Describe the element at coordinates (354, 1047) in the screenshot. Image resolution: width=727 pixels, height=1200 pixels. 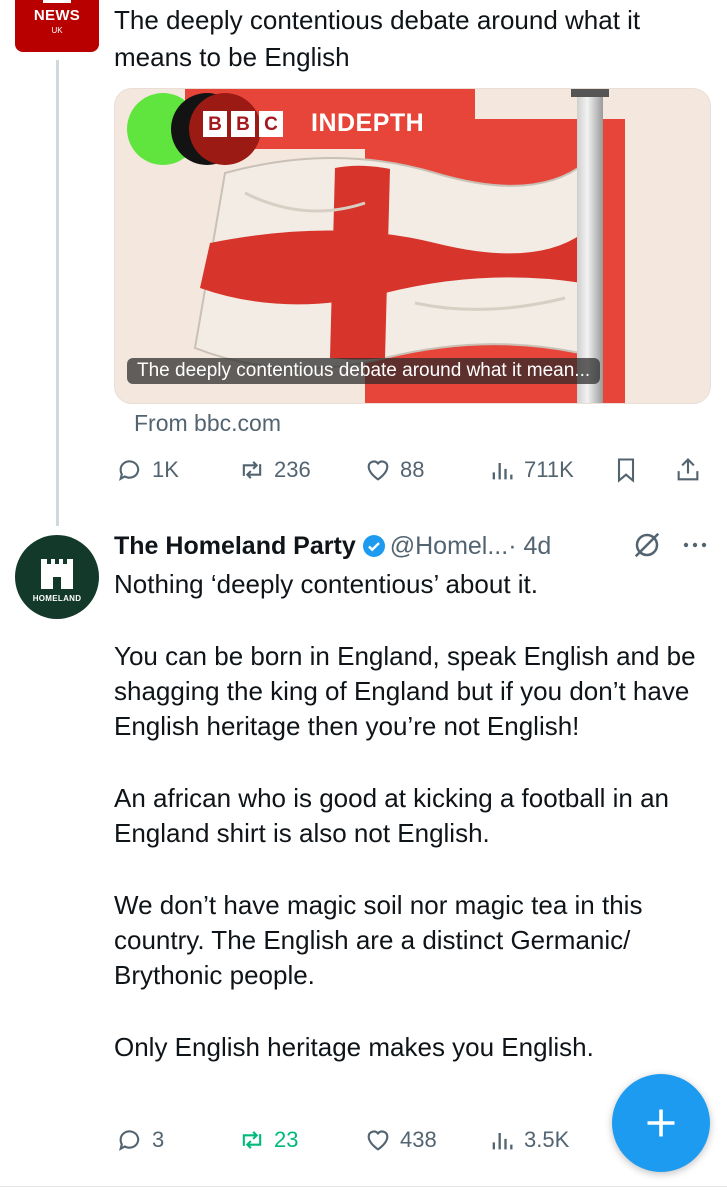
I see `tweet-paragraph: Only English heritage makes you English.` at that location.